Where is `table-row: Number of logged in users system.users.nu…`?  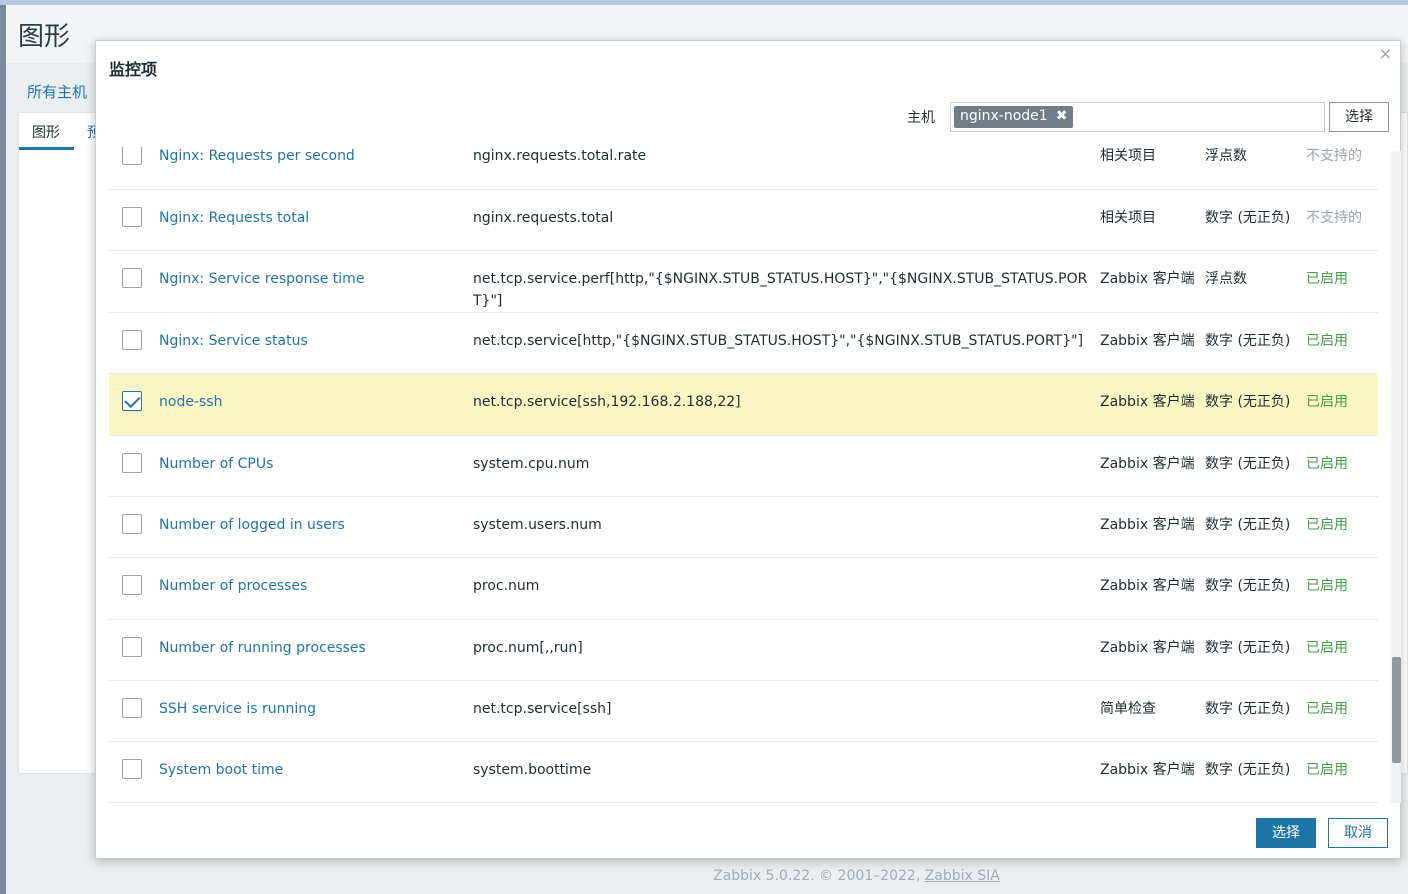 table-row: Number of logged in users system.users.nu… is located at coordinates (743, 527).